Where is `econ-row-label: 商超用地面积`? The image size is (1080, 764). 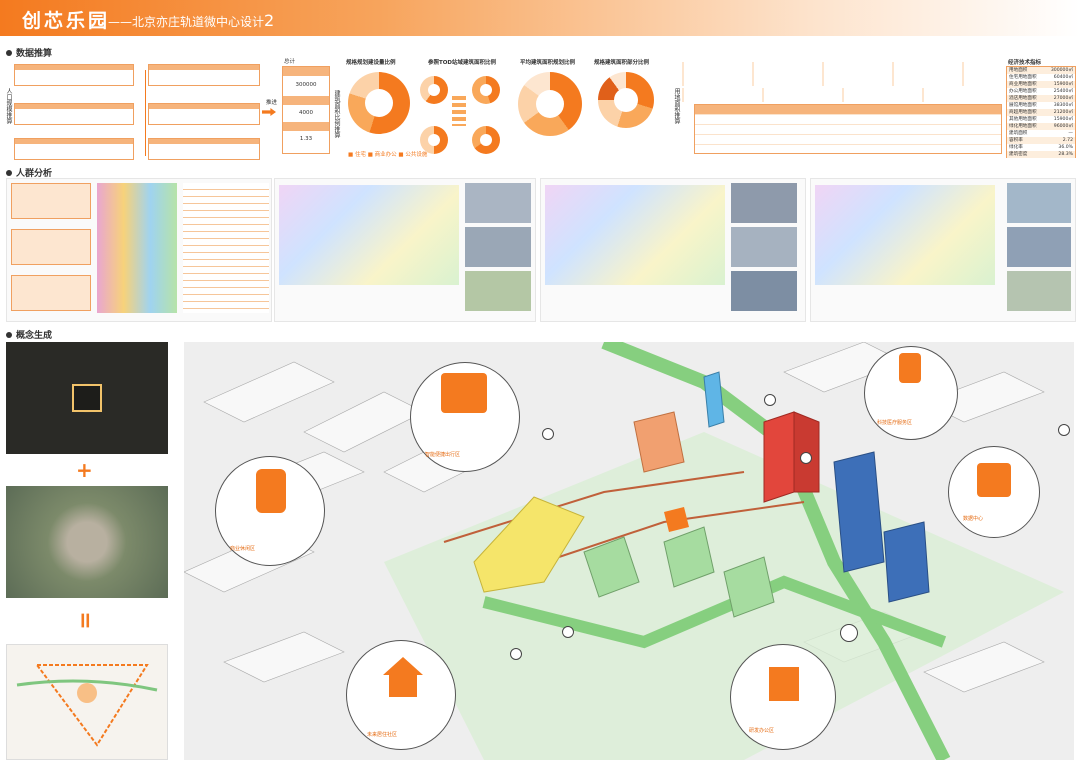 econ-row-label: 商超用地面积 is located at coordinates (1023, 112).